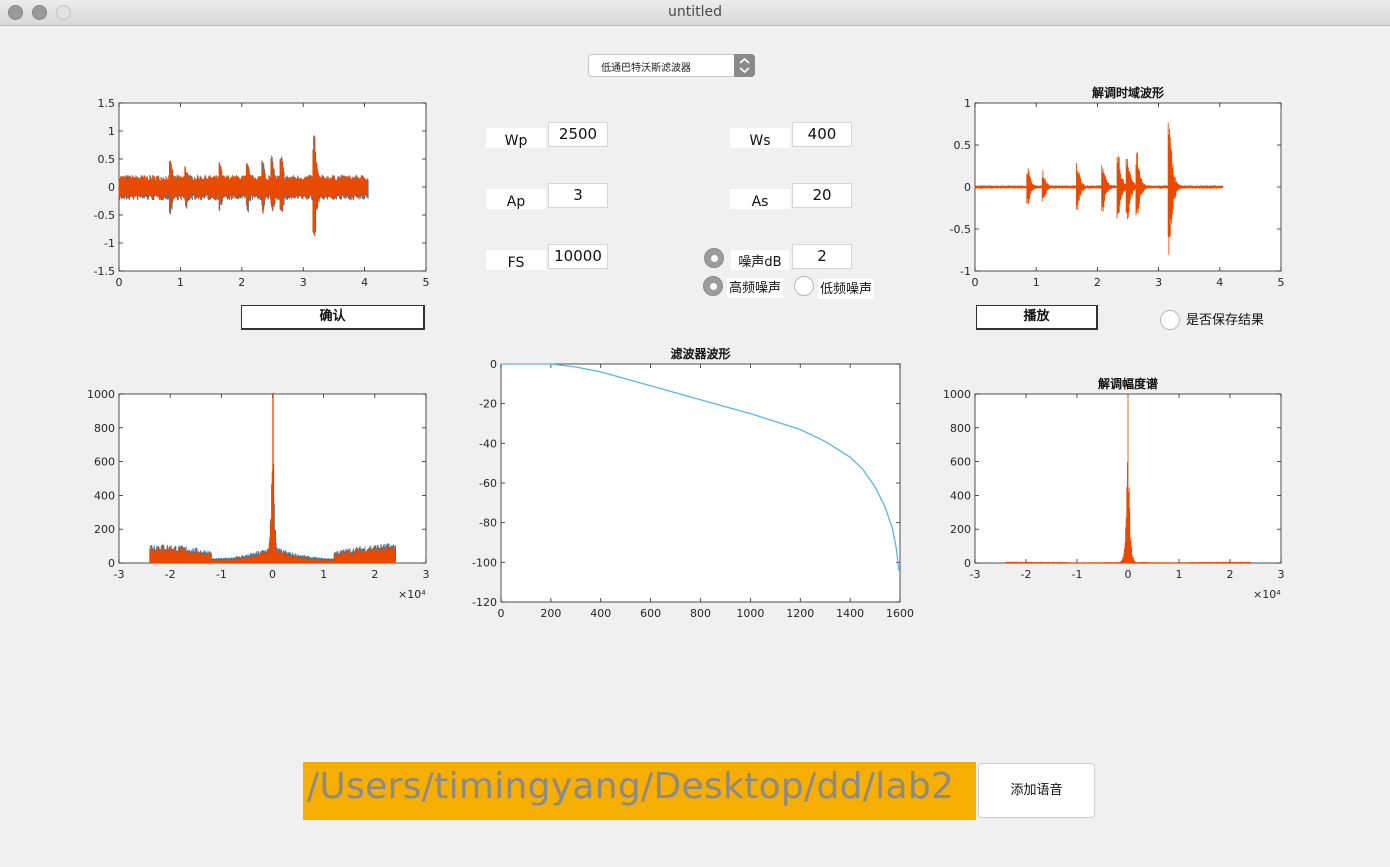 The width and height of the screenshot is (1390, 867). What do you see at coordinates (488, 483) in the screenshot?
I see `y-tick-label: -60` at bounding box center [488, 483].